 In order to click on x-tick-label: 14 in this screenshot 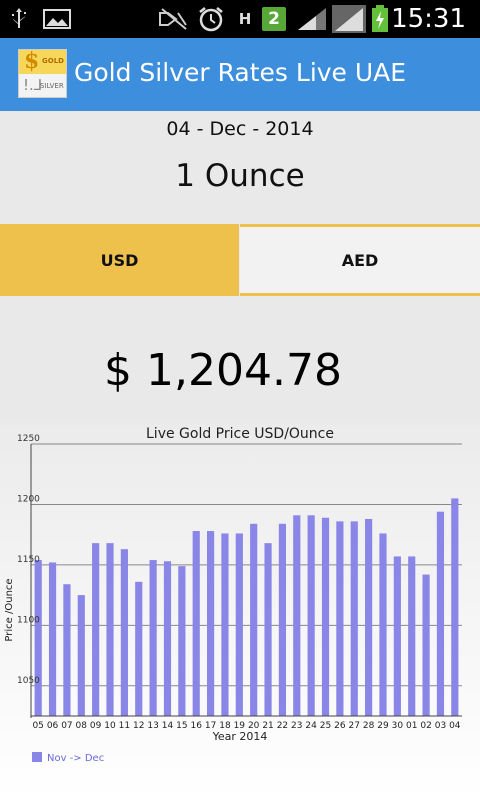, I will do `click(168, 726)`.